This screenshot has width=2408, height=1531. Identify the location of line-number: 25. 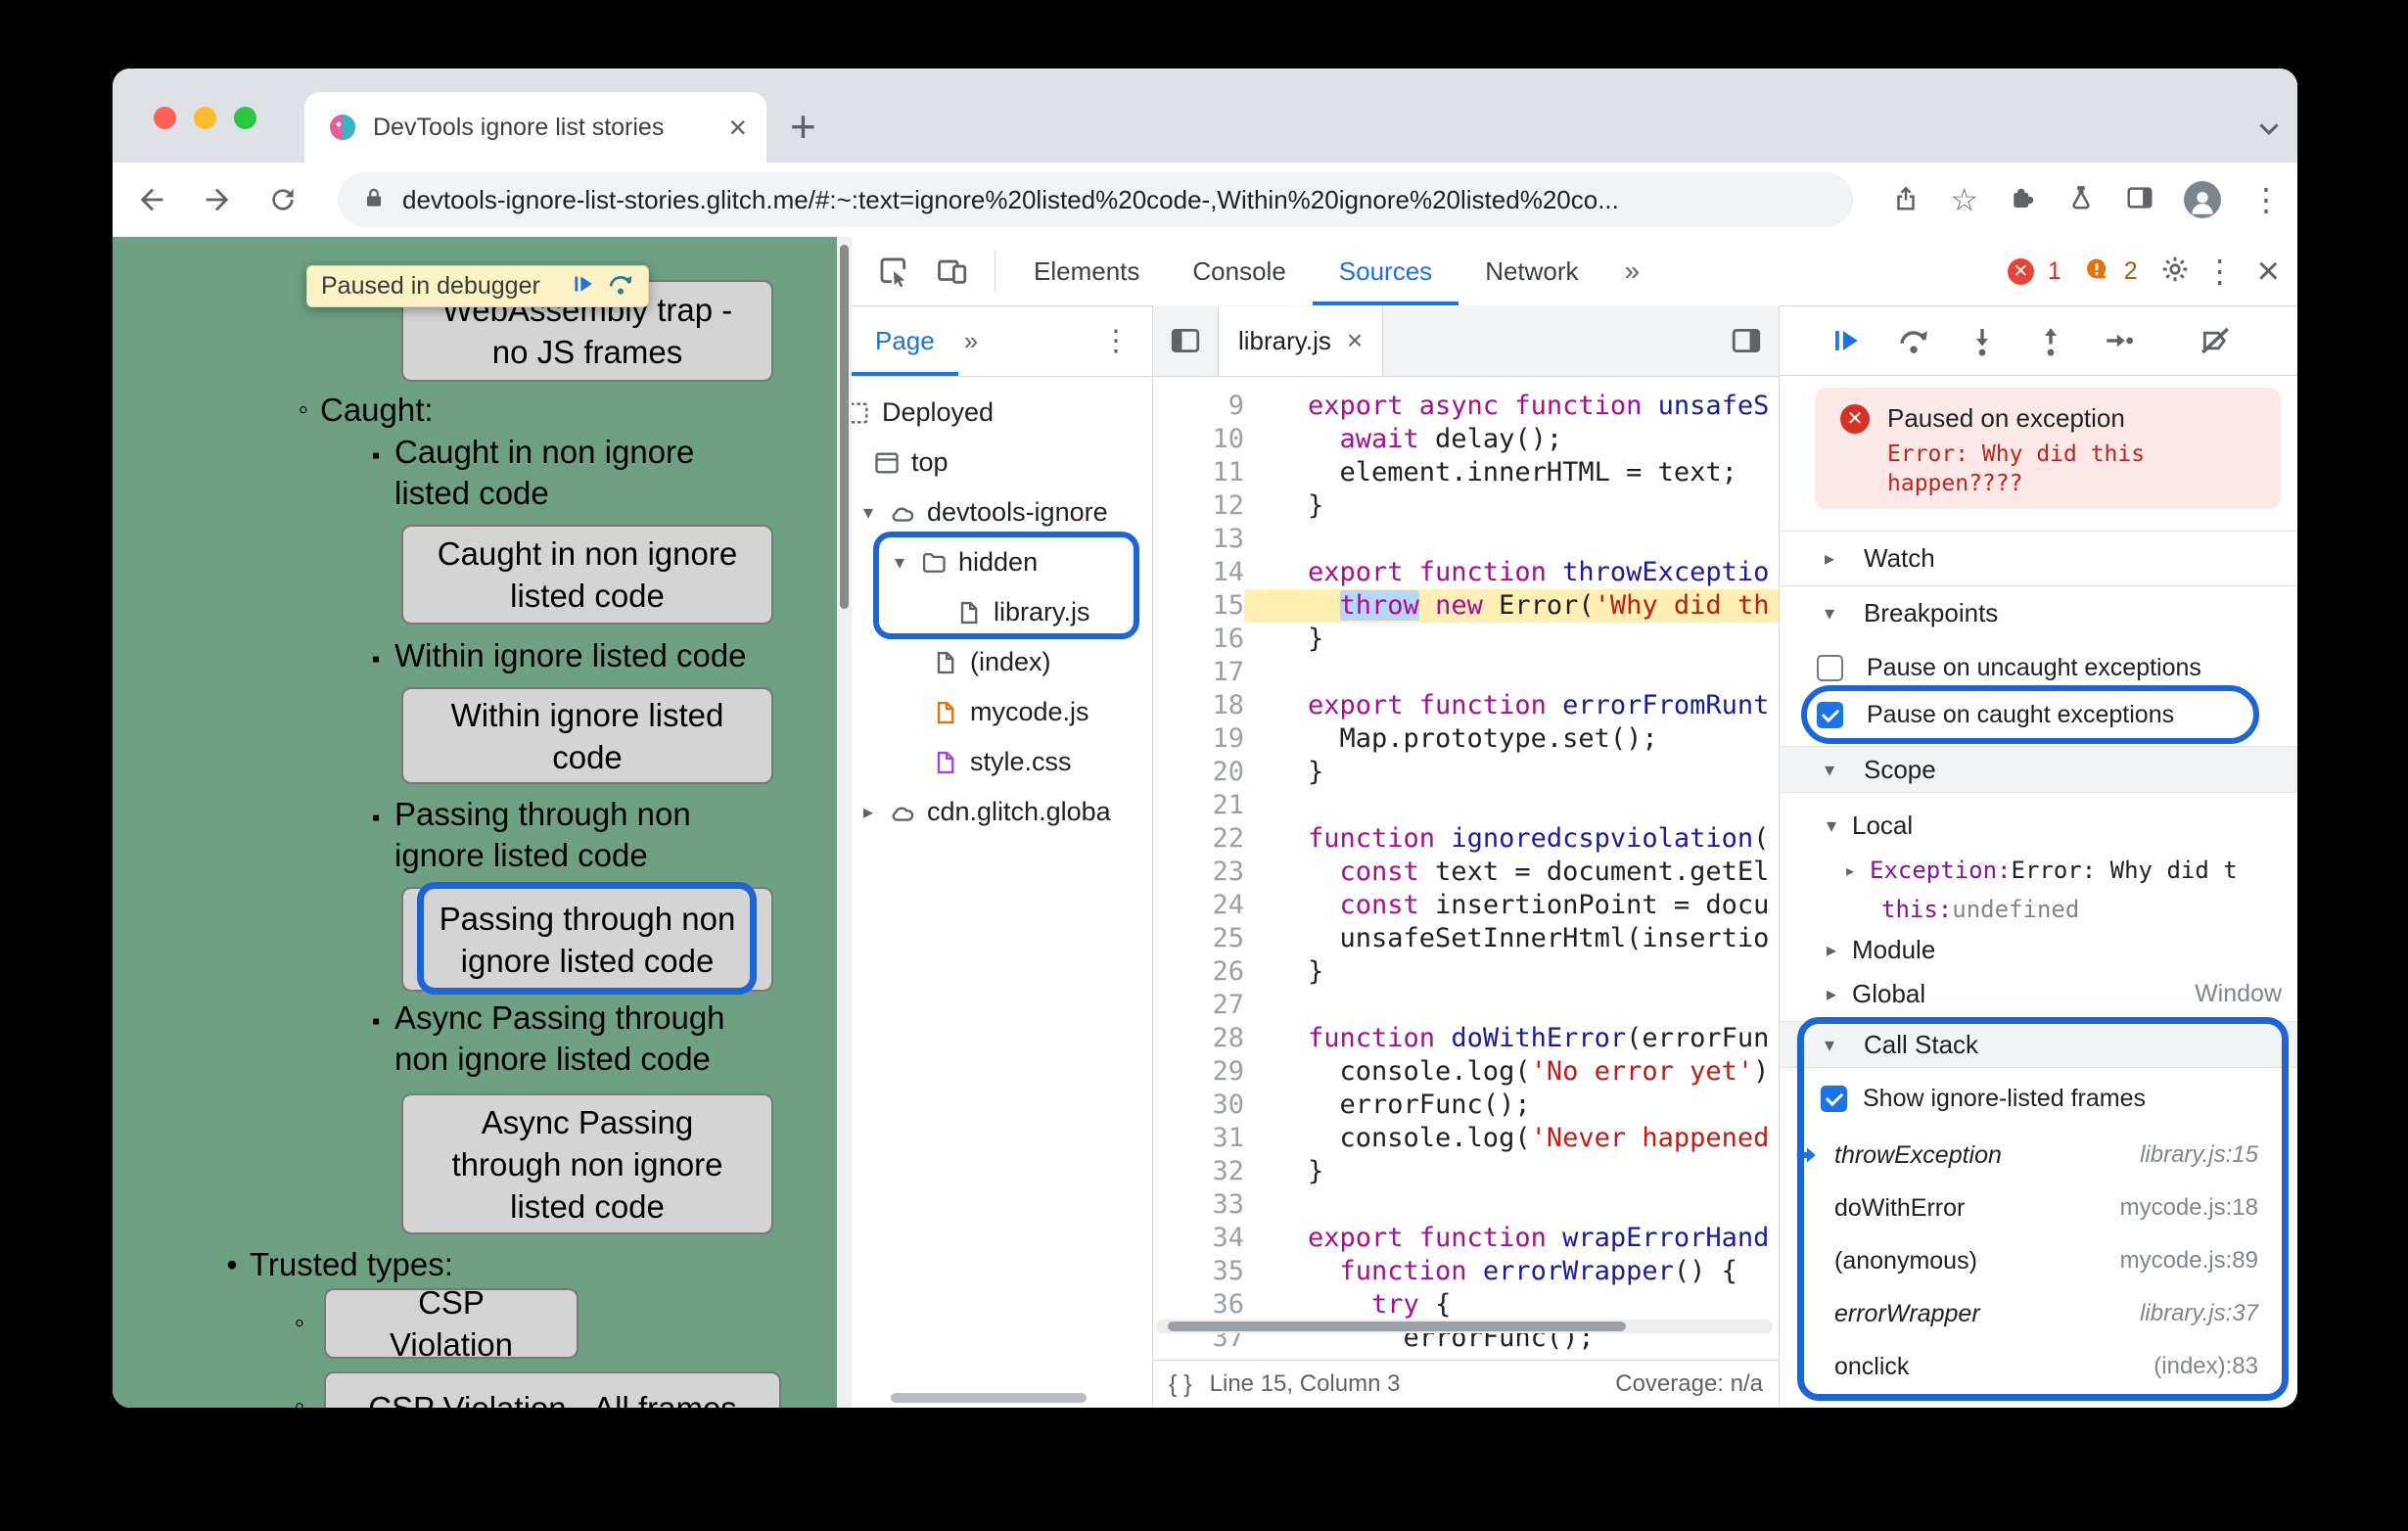
(1198, 938).